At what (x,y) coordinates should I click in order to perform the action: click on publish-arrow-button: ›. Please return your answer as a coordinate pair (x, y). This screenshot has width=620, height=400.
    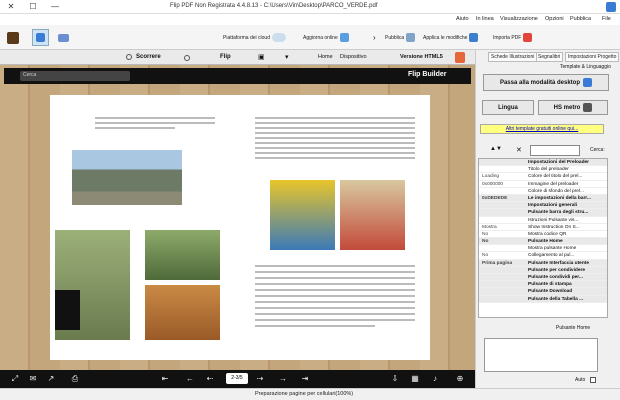
    Looking at the image, I should click on (374, 37).